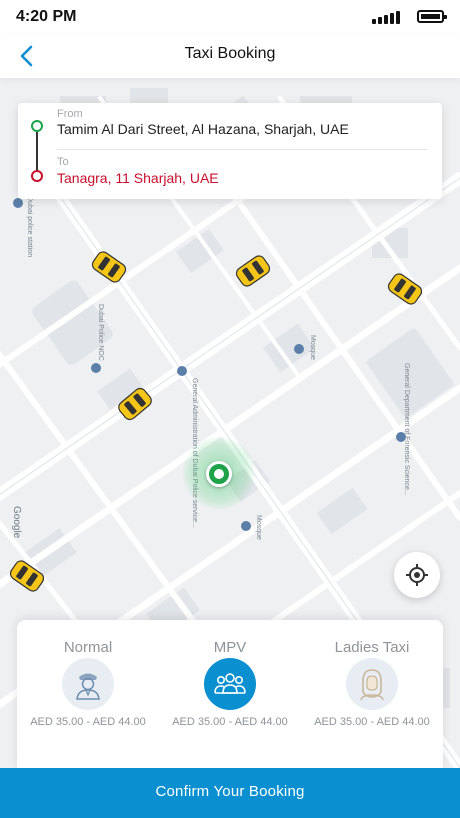  I want to click on map-label-police-station: Dubai police station, so click(29, 227).